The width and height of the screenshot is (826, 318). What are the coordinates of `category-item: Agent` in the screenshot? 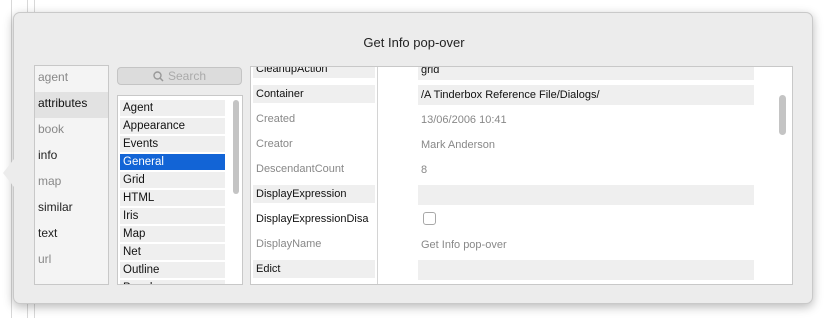 It's located at (172, 108).